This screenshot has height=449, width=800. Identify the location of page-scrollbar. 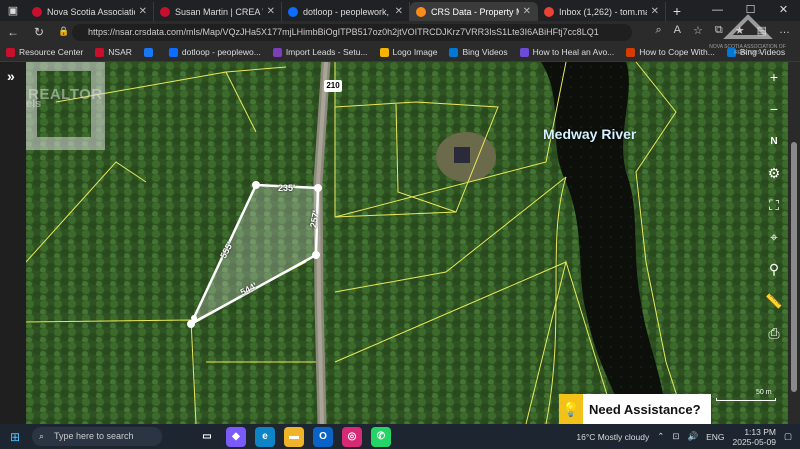
(794, 243).